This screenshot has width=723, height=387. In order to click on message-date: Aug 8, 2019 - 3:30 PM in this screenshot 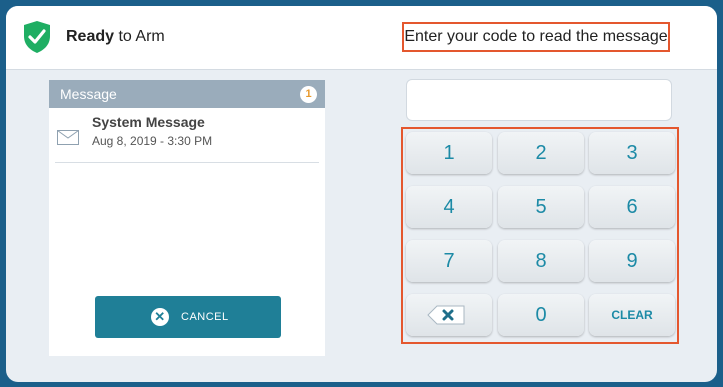, I will do `click(152, 141)`.